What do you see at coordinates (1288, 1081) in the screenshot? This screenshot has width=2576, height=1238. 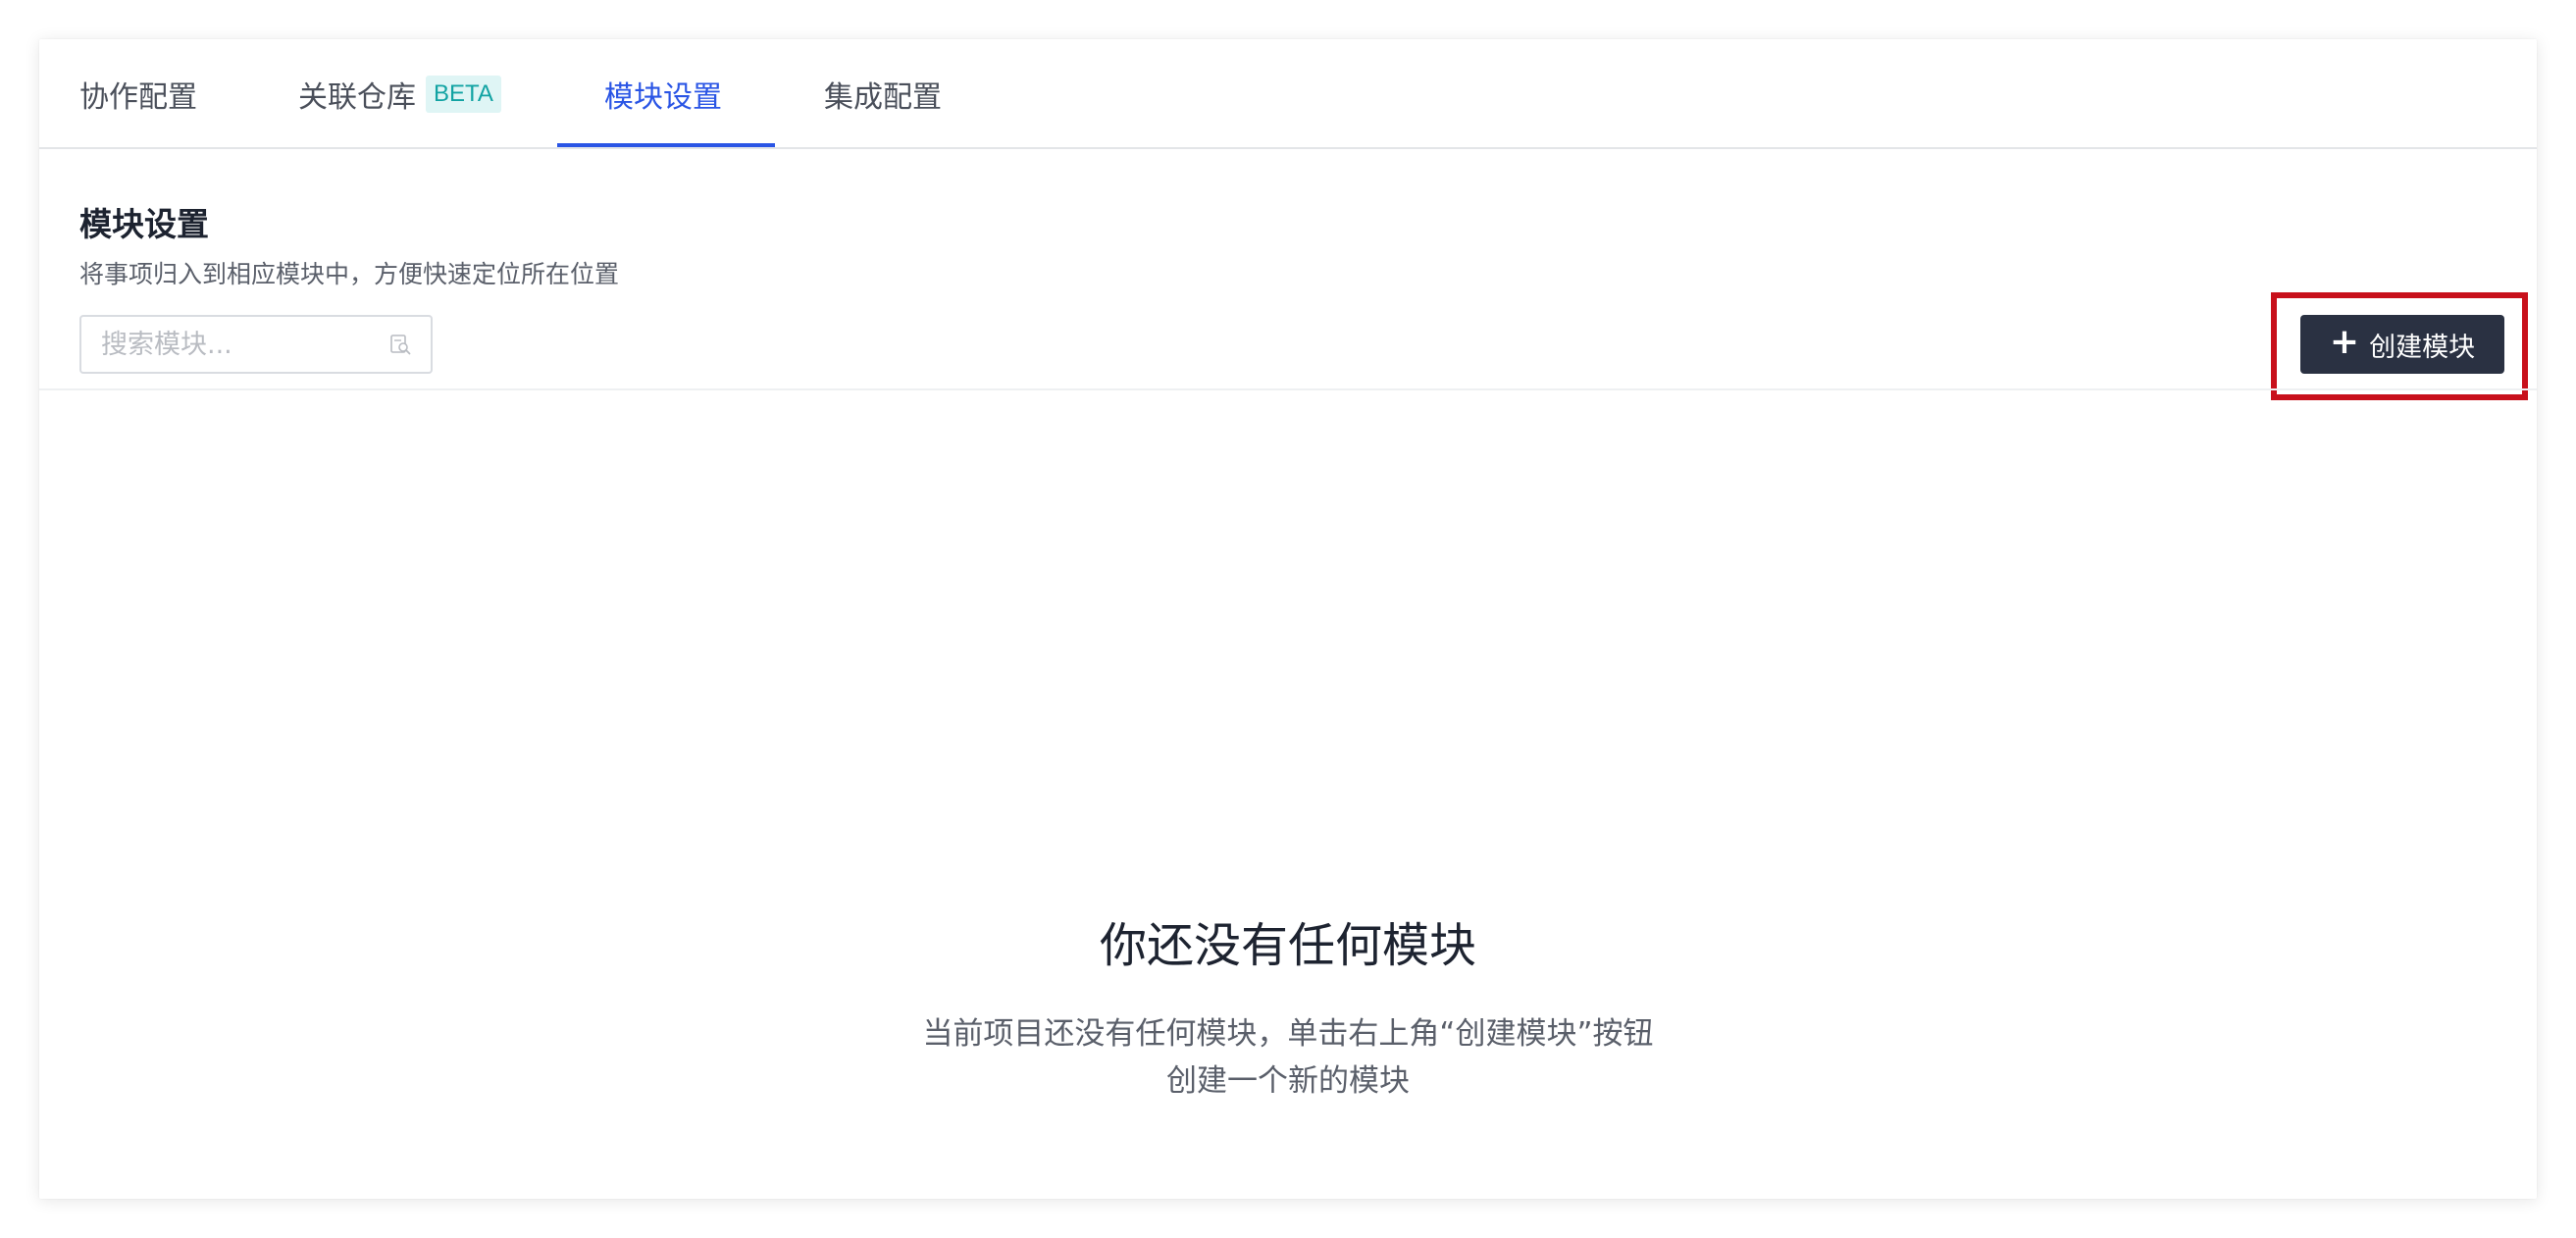 I see `empty-state-line-2: 创建一个新的模块` at bounding box center [1288, 1081].